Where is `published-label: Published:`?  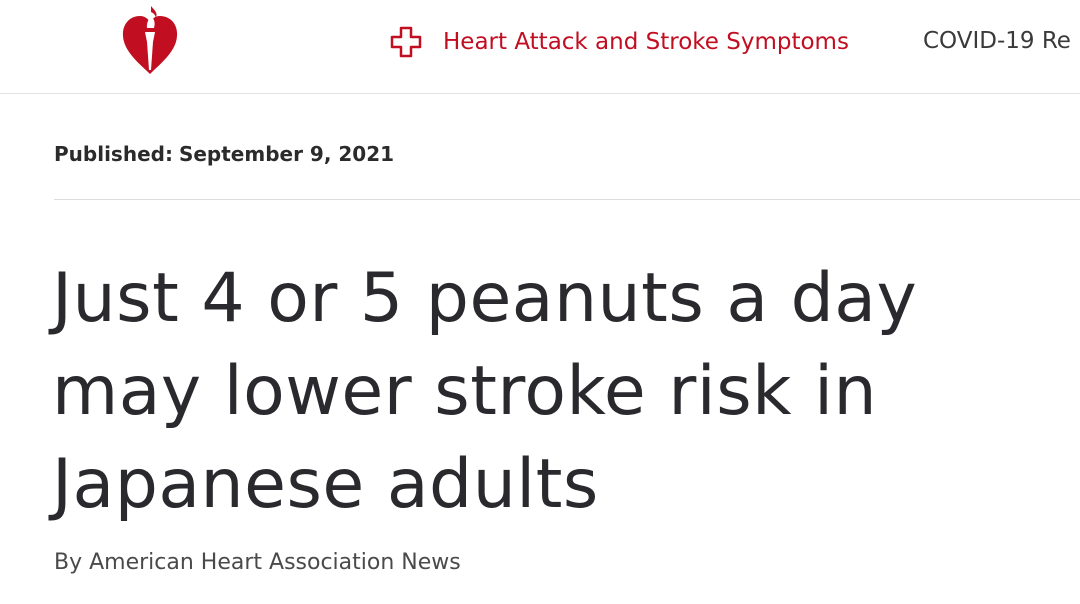
published-label: Published: is located at coordinates (113, 154).